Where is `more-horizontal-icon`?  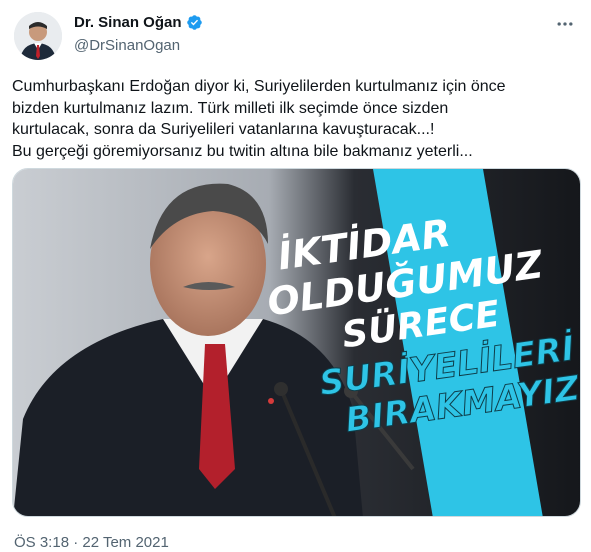
more-horizontal-icon is located at coordinates (565, 24).